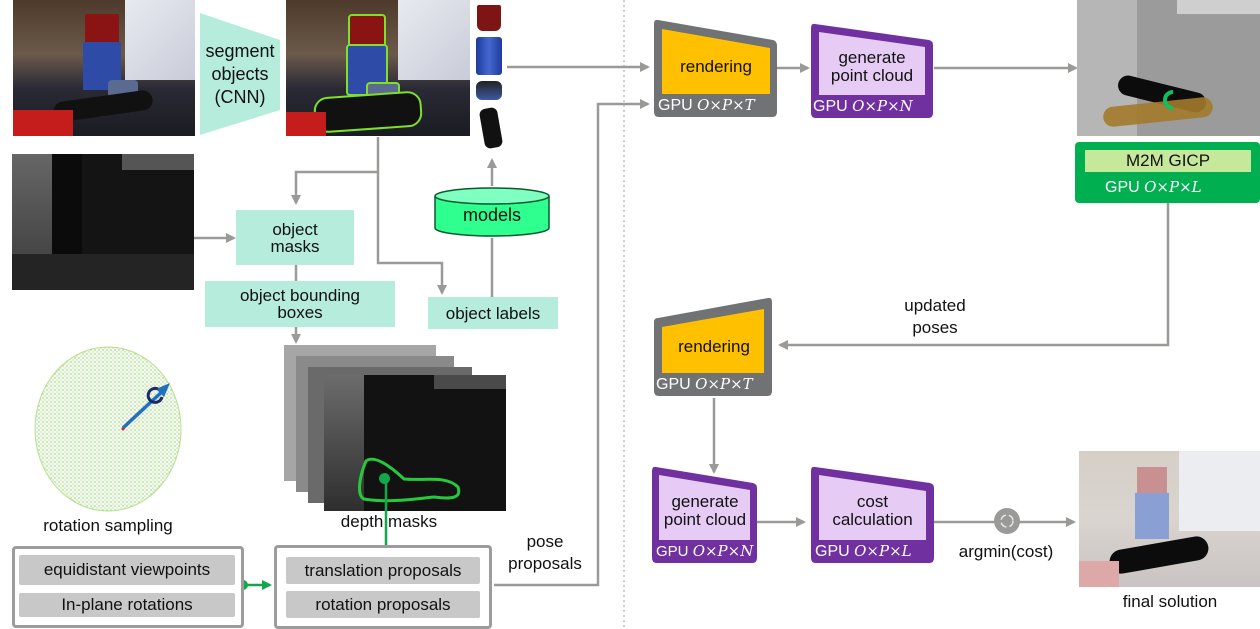  I want to click on m2m-gicp-node: M2M GICP GPU O×P×L, so click(1167, 172).